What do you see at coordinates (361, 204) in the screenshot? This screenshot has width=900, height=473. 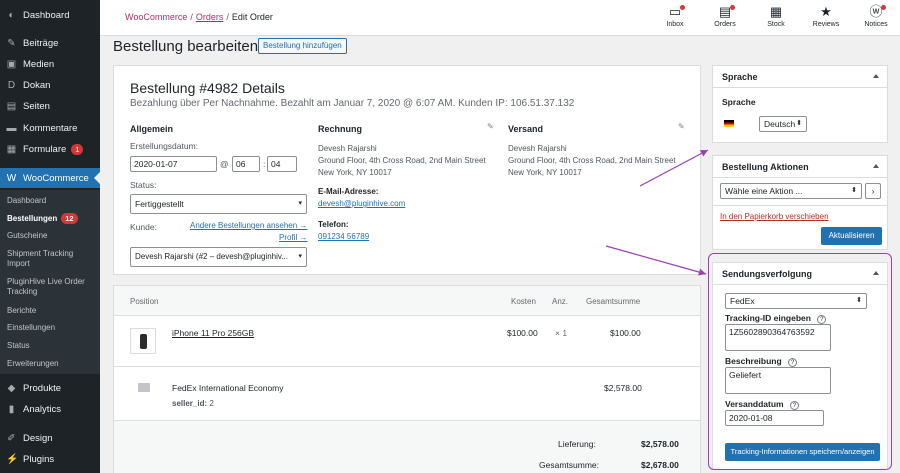 I see `billing-email-link: devesh@pluginhive.com` at bounding box center [361, 204].